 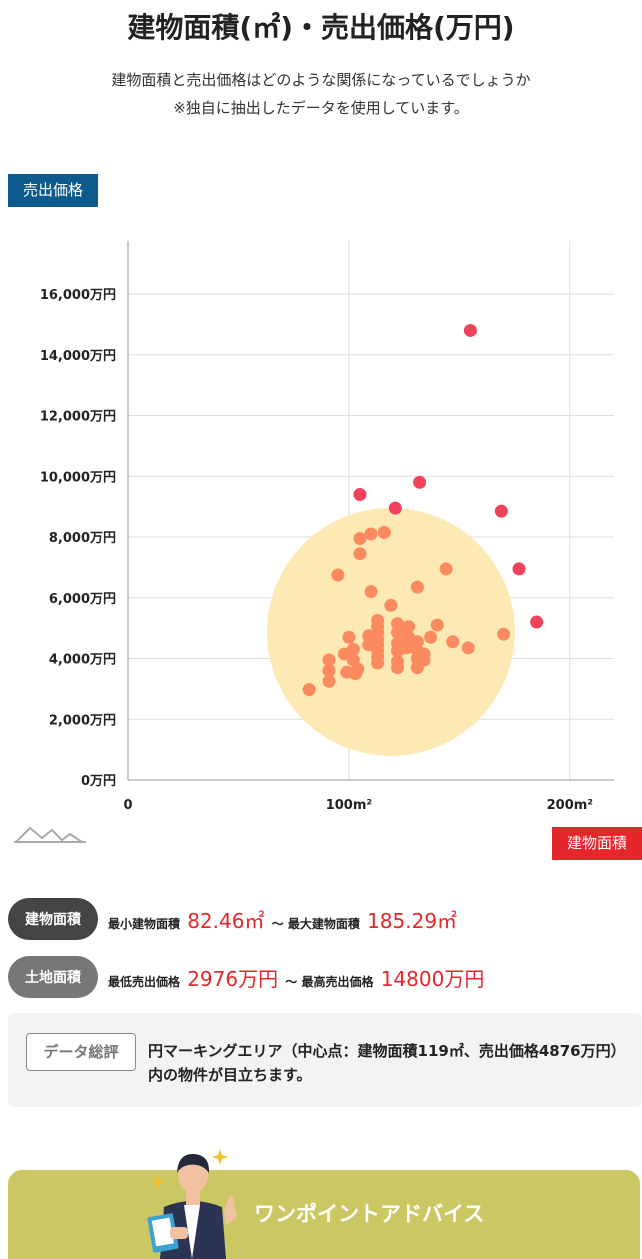 What do you see at coordinates (78, 295) in the screenshot?
I see `y-tick-label: 16,000万円` at bounding box center [78, 295].